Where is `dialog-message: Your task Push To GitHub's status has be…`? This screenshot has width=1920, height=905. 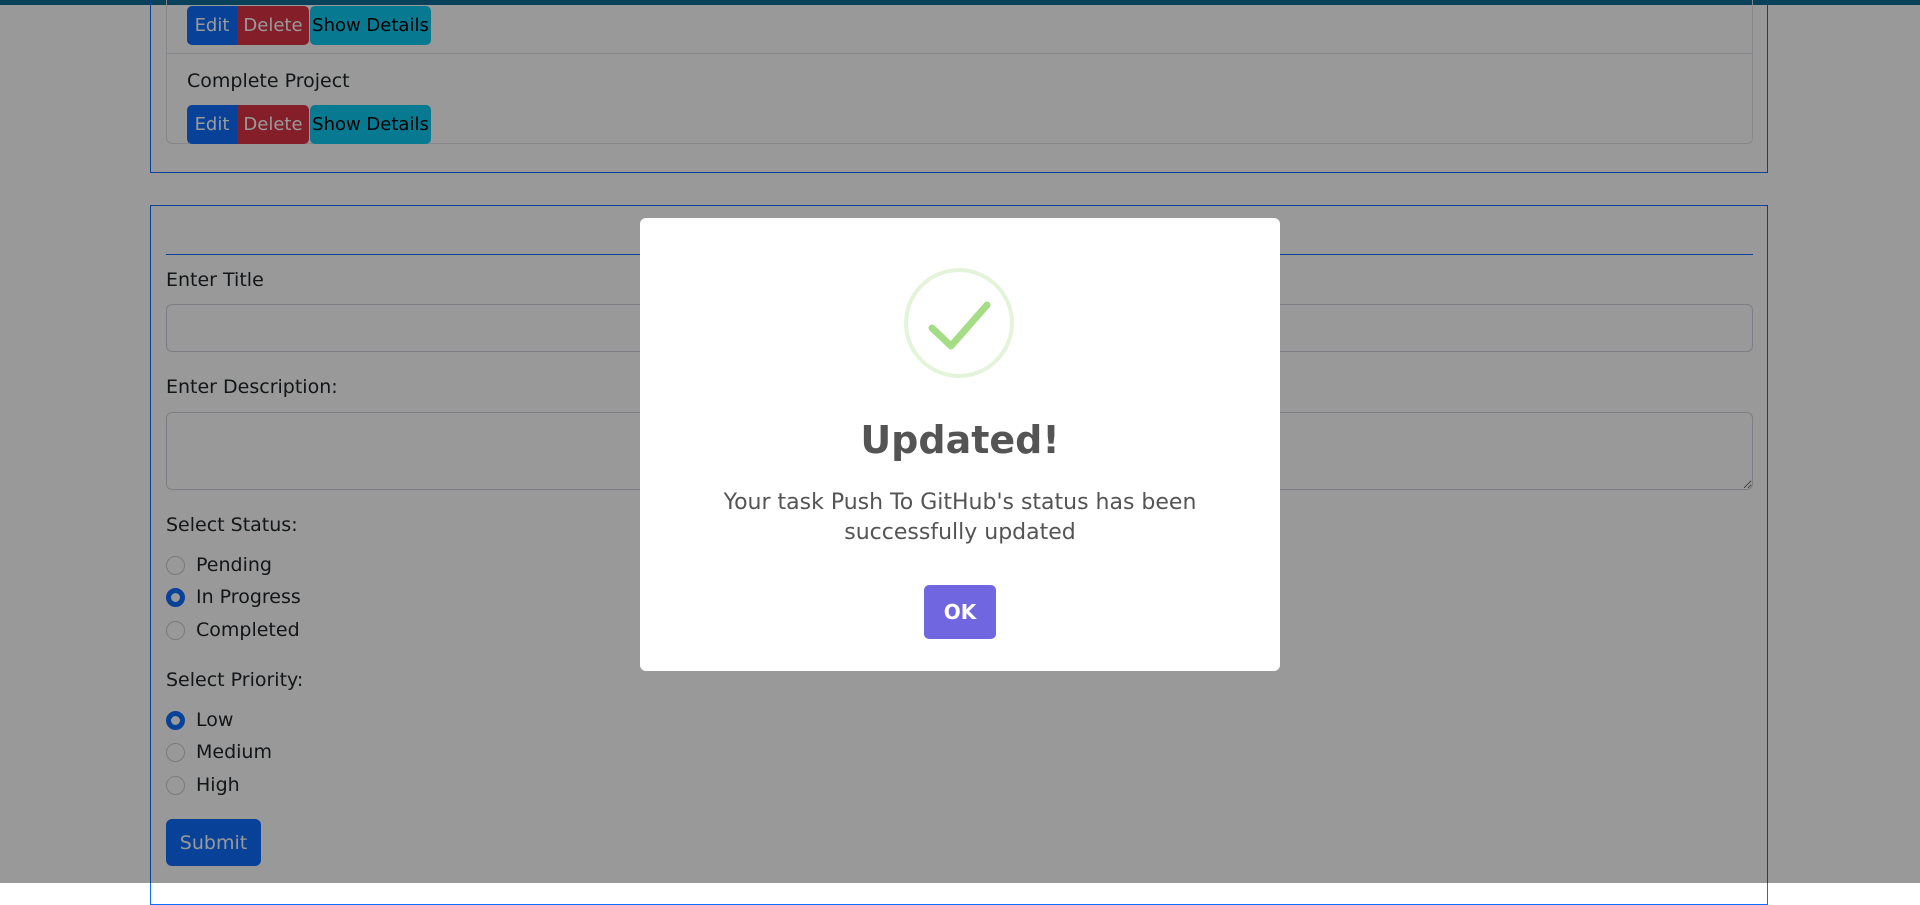
dialog-message: Your task Push To GitHub's status has be… is located at coordinates (960, 517).